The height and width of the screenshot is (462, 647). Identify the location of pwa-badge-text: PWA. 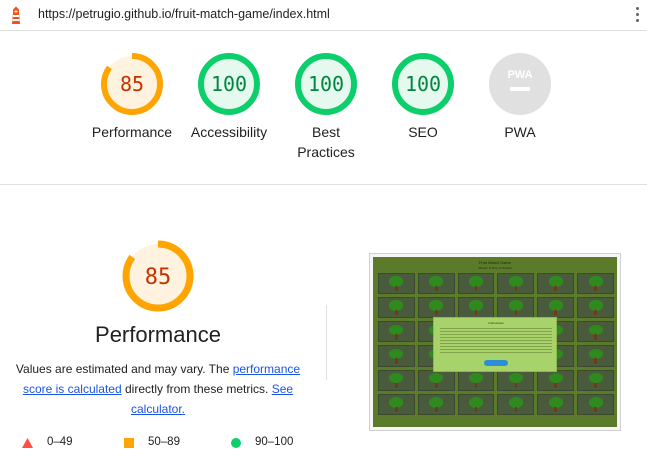
(519, 75).